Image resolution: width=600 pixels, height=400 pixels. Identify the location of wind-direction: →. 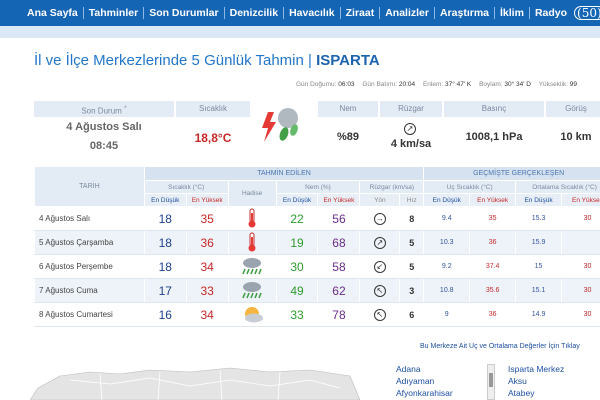
(380, 218).